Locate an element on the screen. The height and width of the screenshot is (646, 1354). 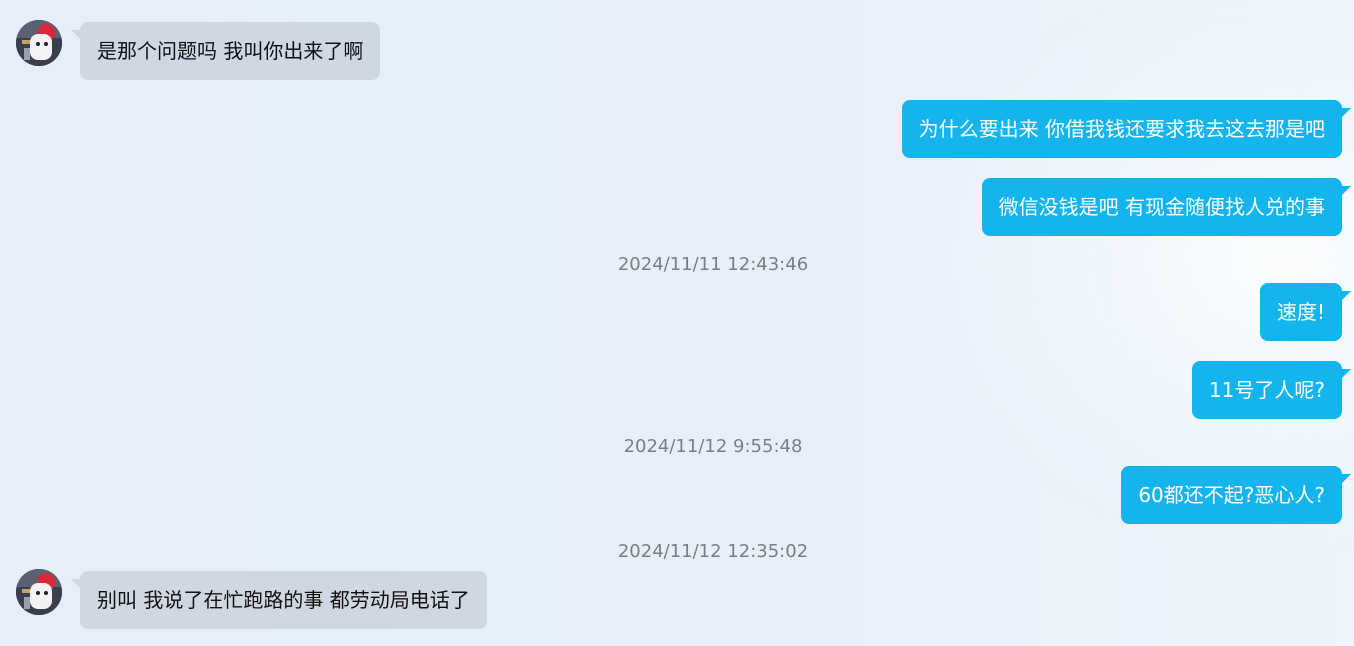
message-bubble: 11号了人呢? is located at coordinates (1271, 390).